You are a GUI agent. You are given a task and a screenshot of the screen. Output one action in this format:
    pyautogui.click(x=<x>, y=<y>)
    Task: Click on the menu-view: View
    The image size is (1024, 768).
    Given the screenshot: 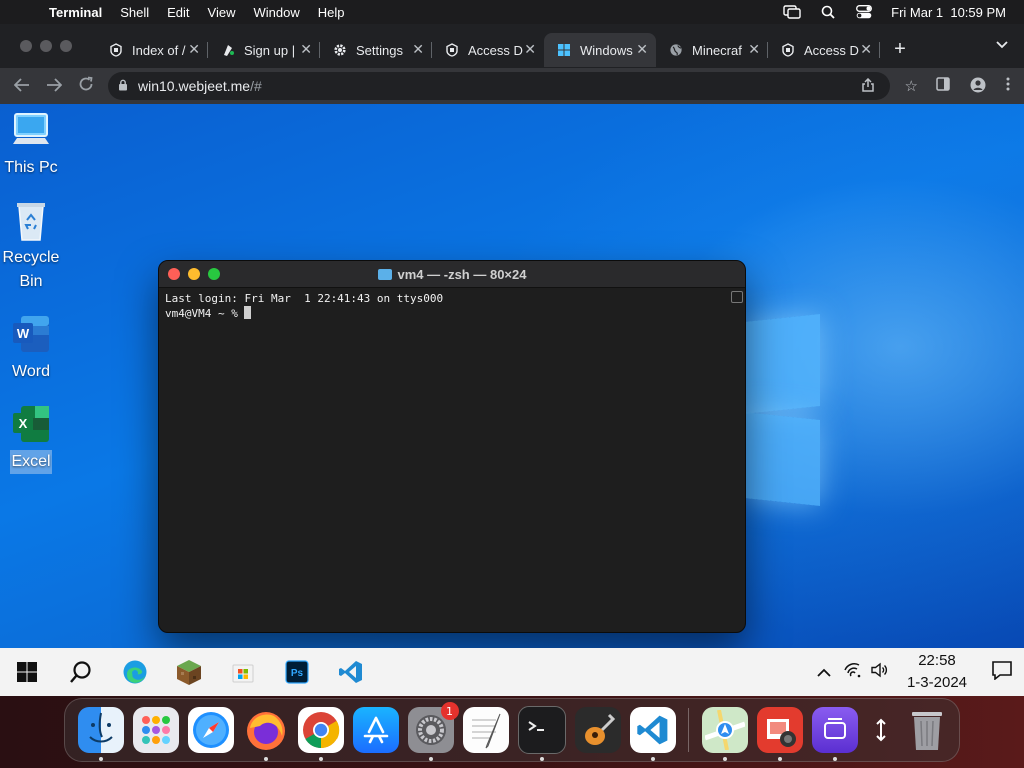 What is the action you would take?
    pyautogui.click(x=222, y=12)
    